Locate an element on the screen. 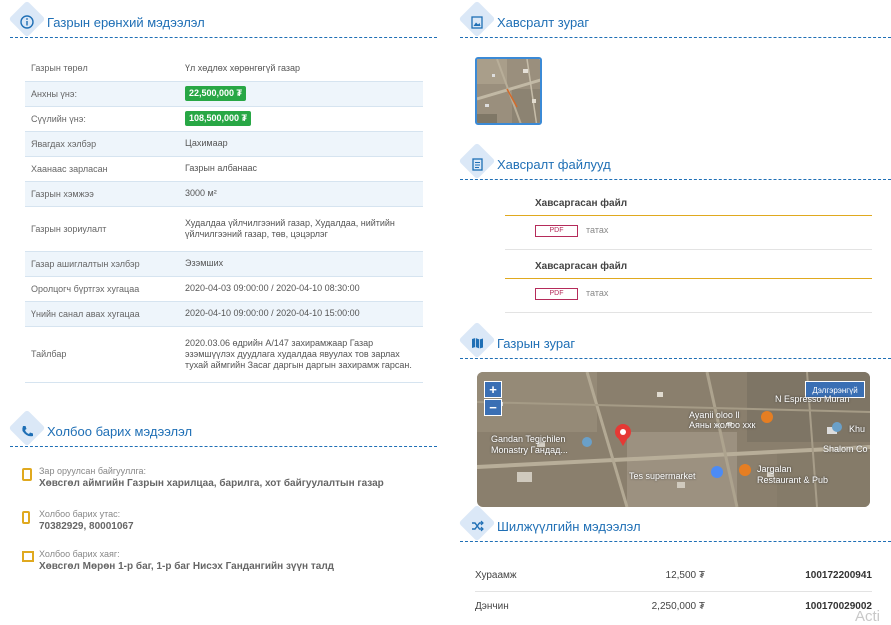 The width and height of the screenshot is (891, 625). table-row: Газрын төрөл Үл хөдлөх хөрөнгөгүй газар is located at coordinates (224, 69).